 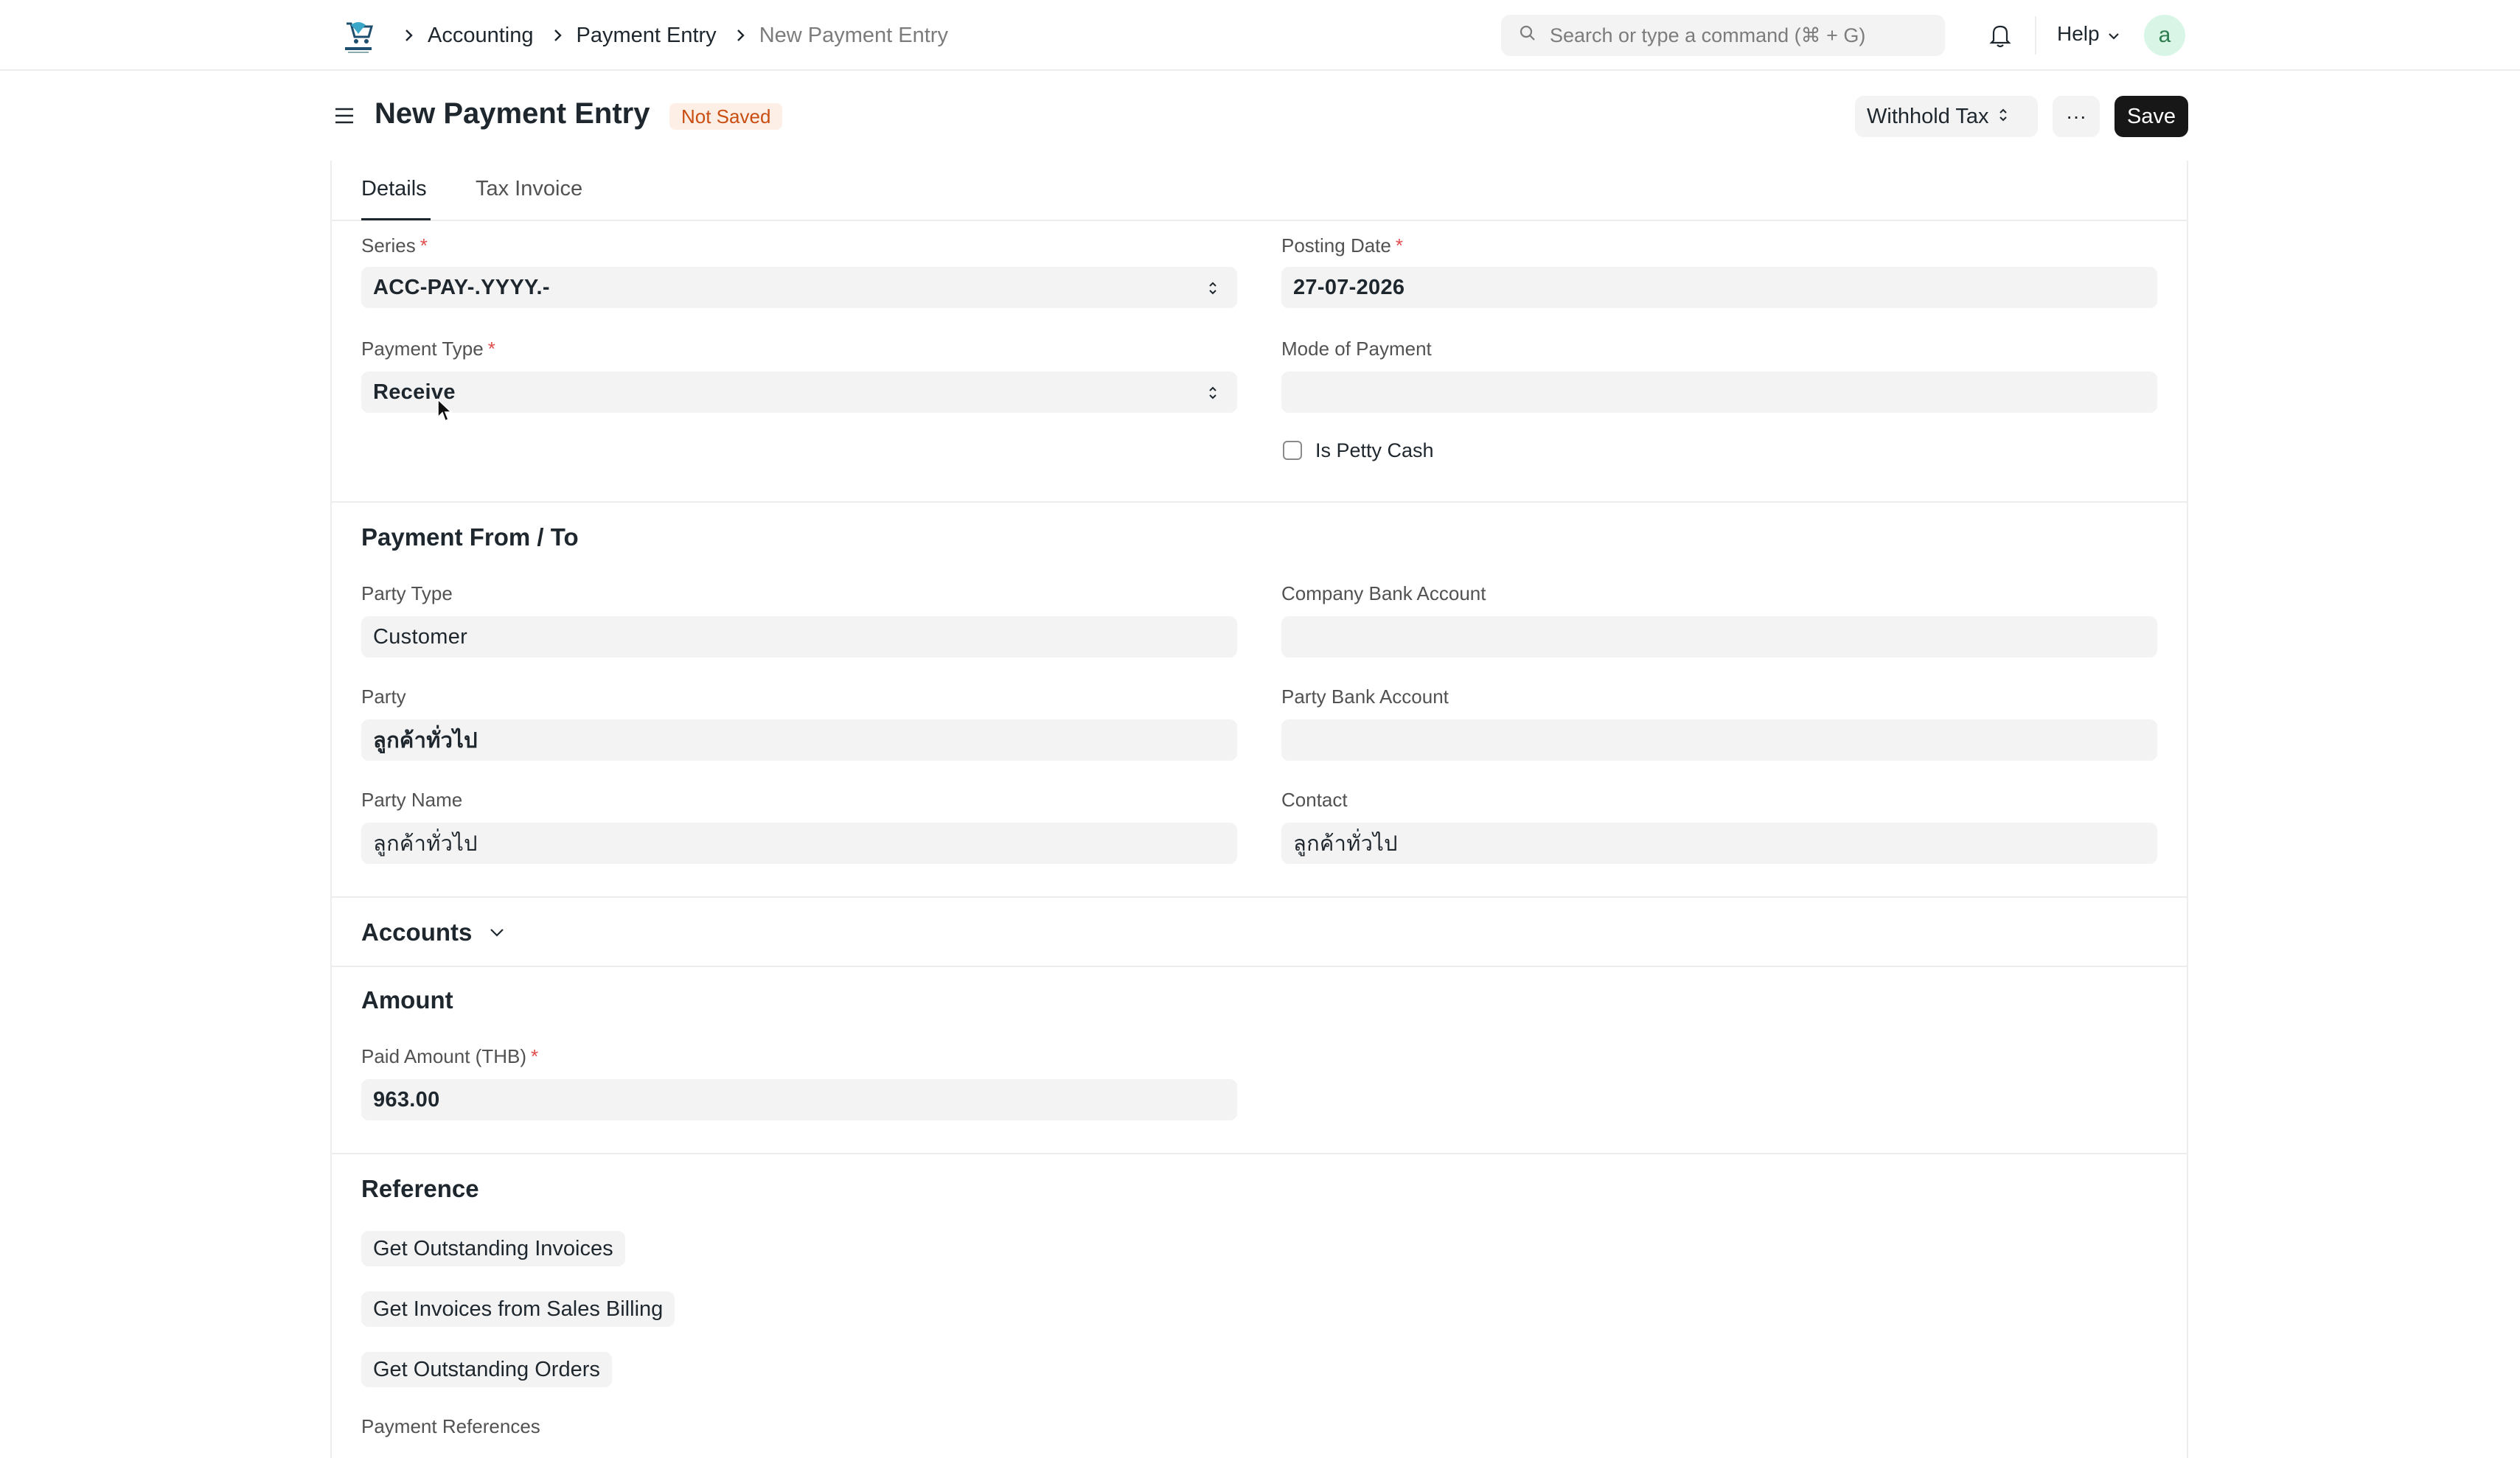 I want to click on get-outstanding-orders-button: Get Outstanding Orders, so click(x=486, y=1369).